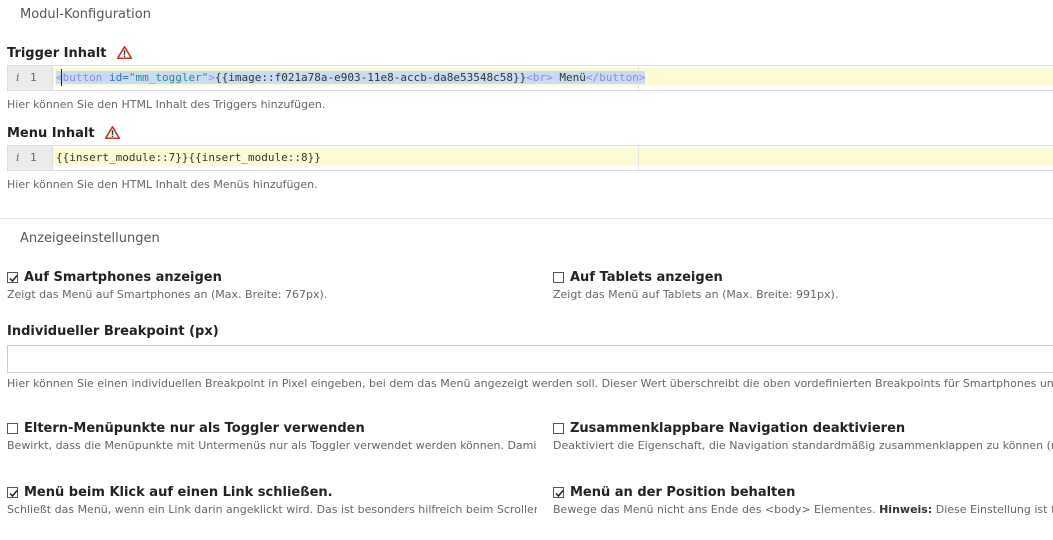 The height and width of the screenshot is (540, 1053). I want to click on keep-position-checkbox, so click(558, 492).